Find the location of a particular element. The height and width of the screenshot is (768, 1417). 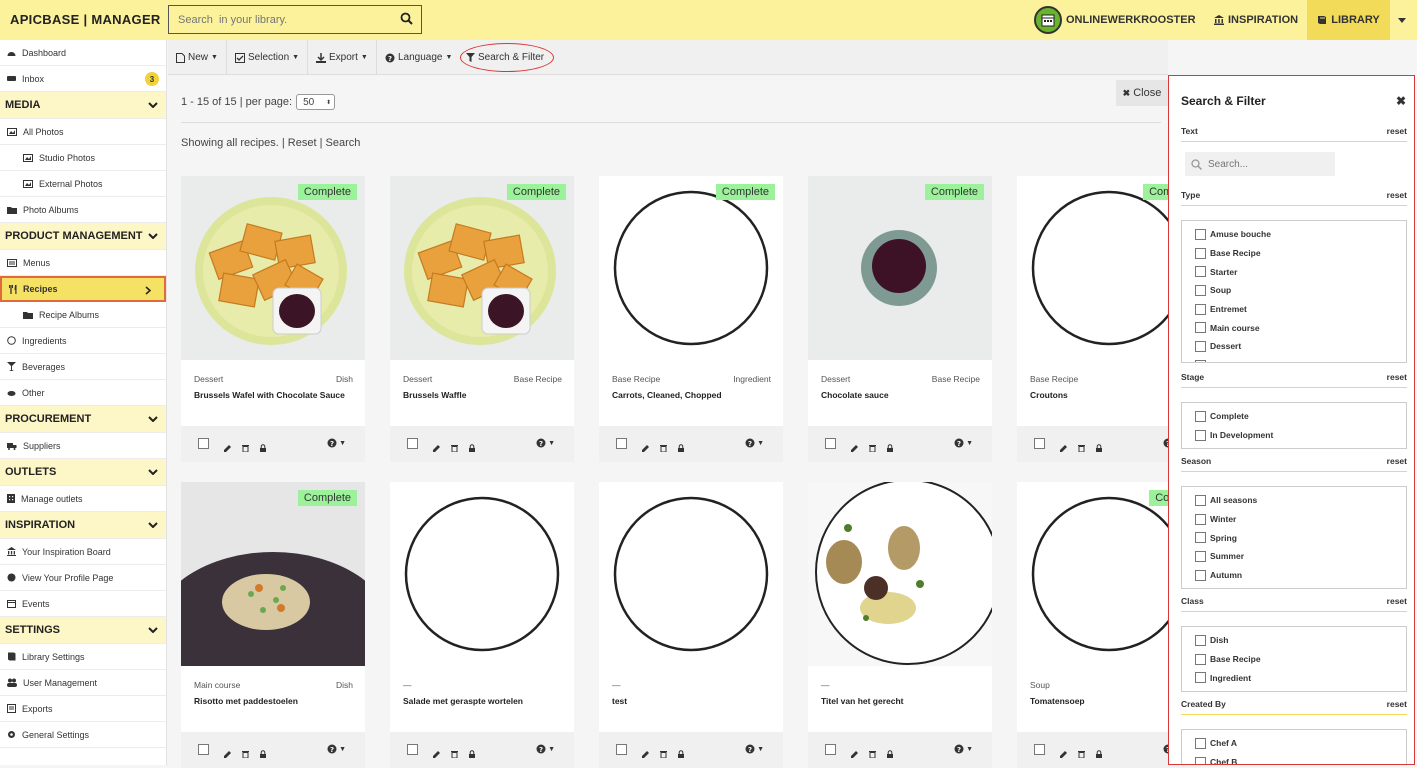

sidebar-item-menus: Menus is located at coordinates (83, 263).